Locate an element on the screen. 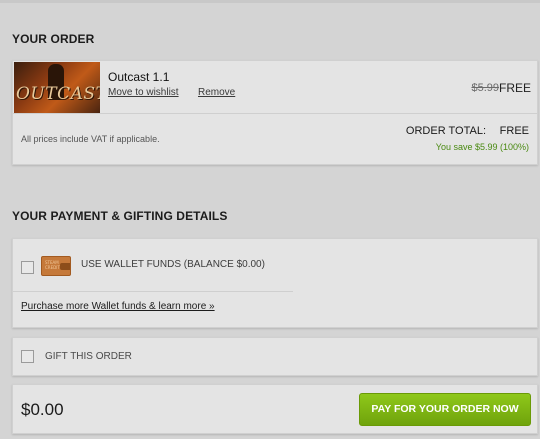 Image resolution: width=540 pixels, height=439 pixels. order-total-value: FREE is located at coordinates (514, 131).